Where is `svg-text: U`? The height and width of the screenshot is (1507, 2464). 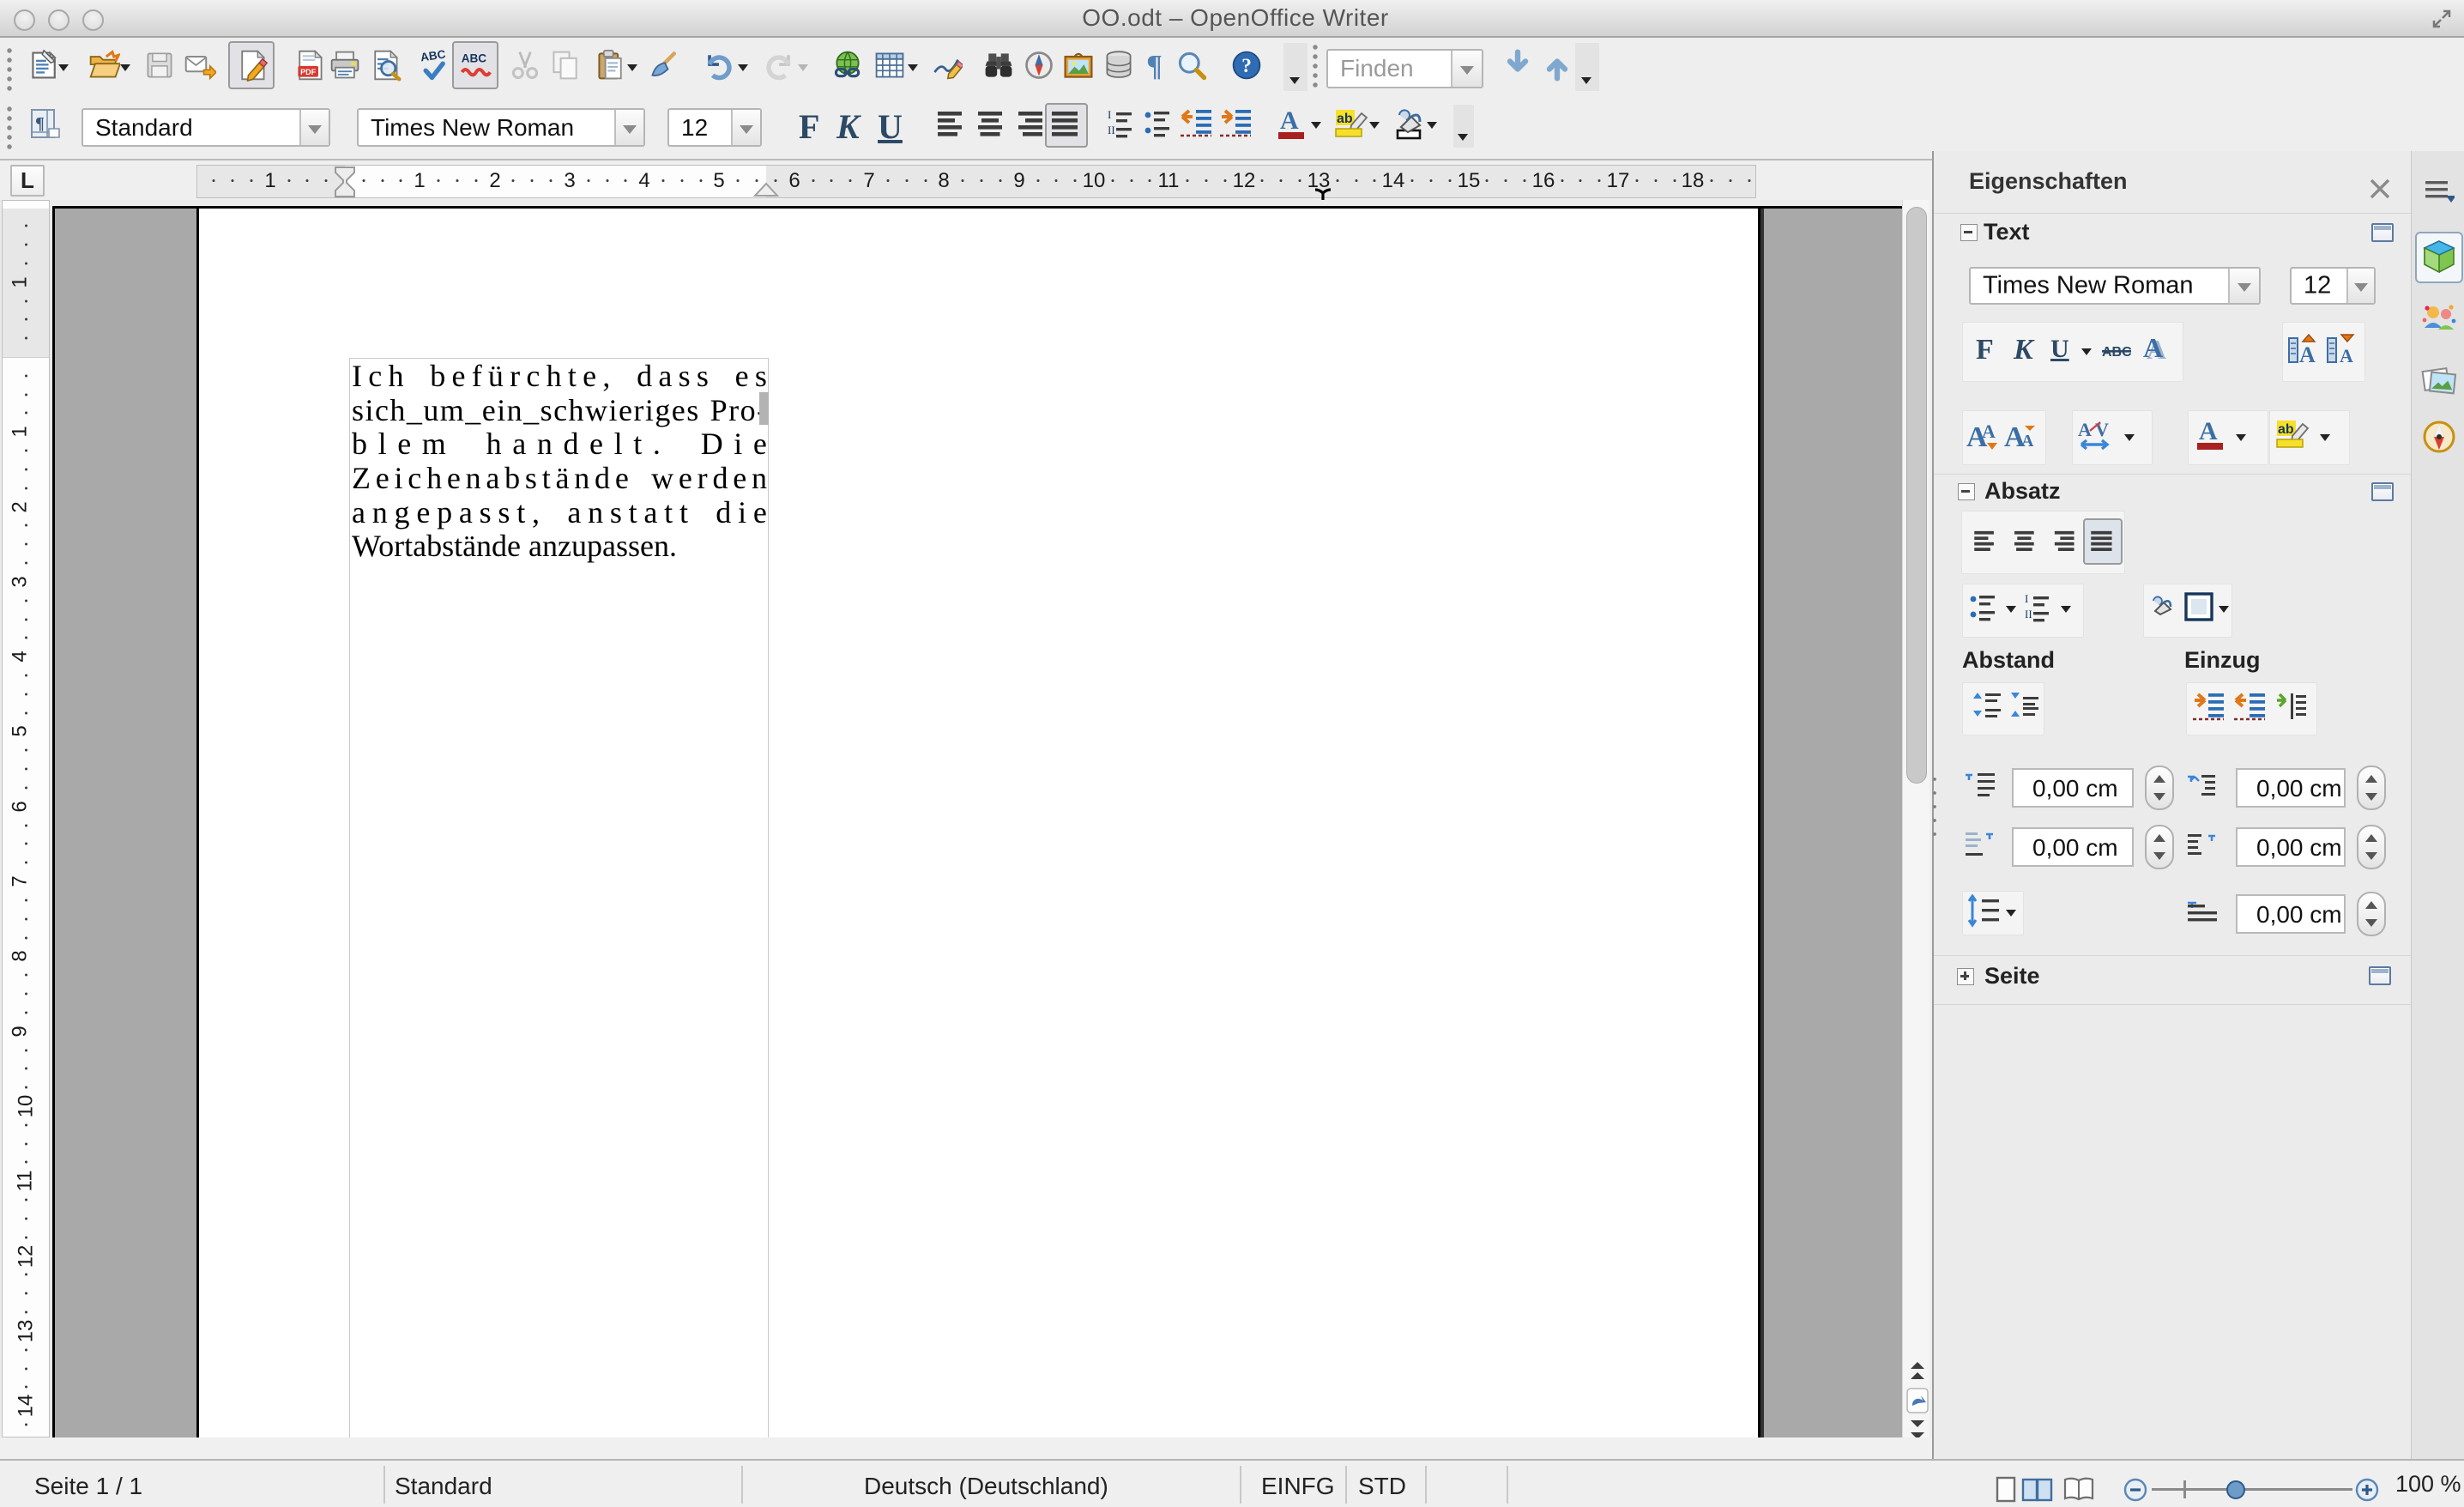
svg-text: U is located at coordinates (2059, 349).